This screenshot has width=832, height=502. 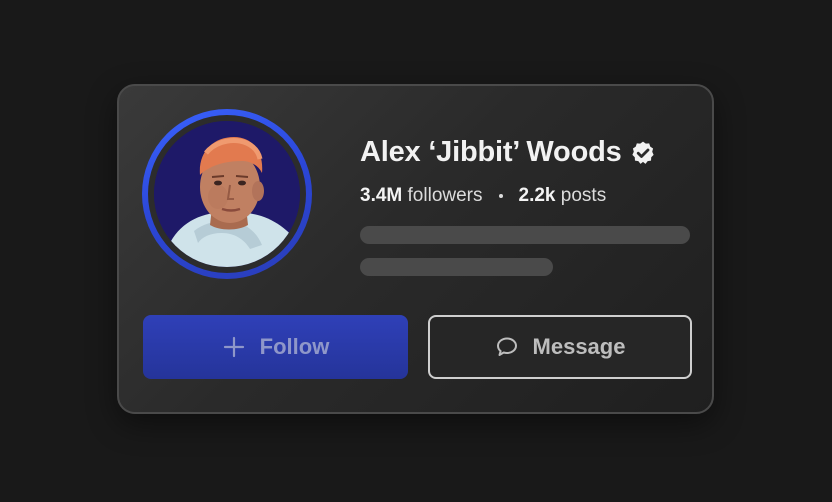 What do you see at coordinates (294, 346) in the screenshot?
I see `follow-button-label: Follow` at bounding box center [294, 346].